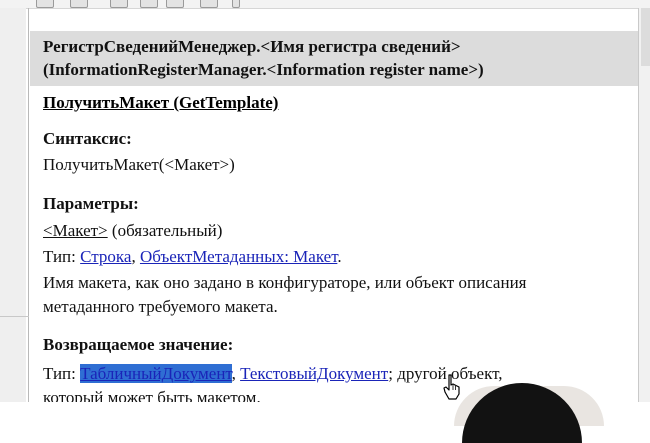 The width and height of the screenshot is (650, 443). I want to click on type-link-spreadsheet-document: ТабличныйДокумент, so click(156, 373).